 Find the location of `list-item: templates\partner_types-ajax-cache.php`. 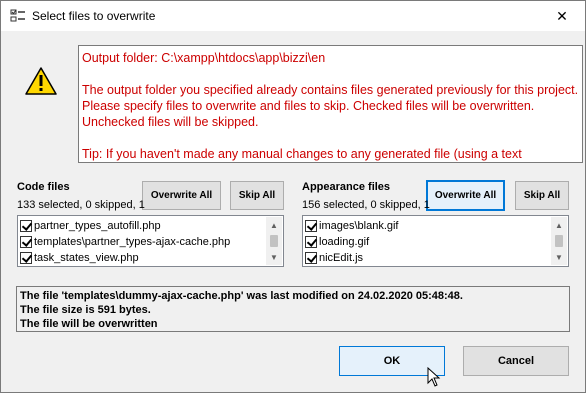

list-item: templates\partner_types-ajax-cache.php is located at coordinates (125, 242).